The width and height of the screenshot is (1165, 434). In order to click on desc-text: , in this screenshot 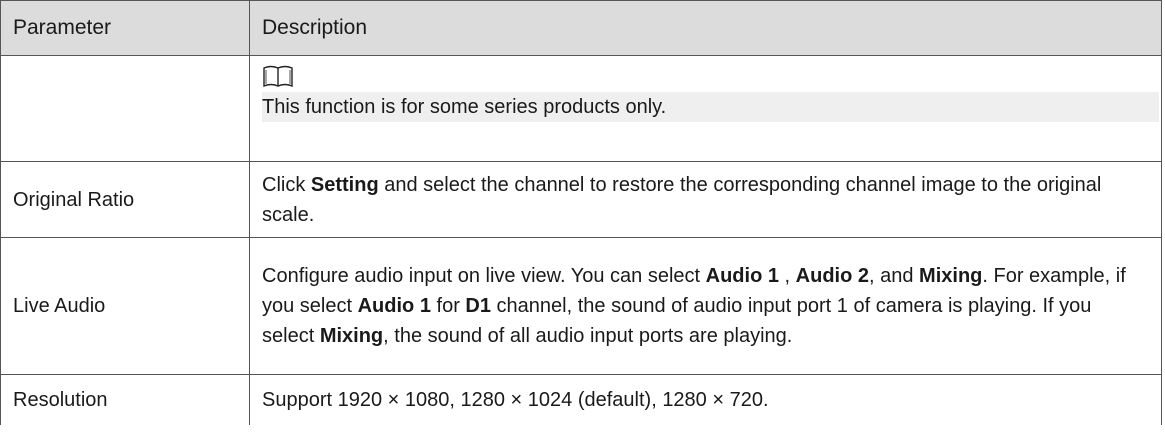, I will do `click(787, 276)`.